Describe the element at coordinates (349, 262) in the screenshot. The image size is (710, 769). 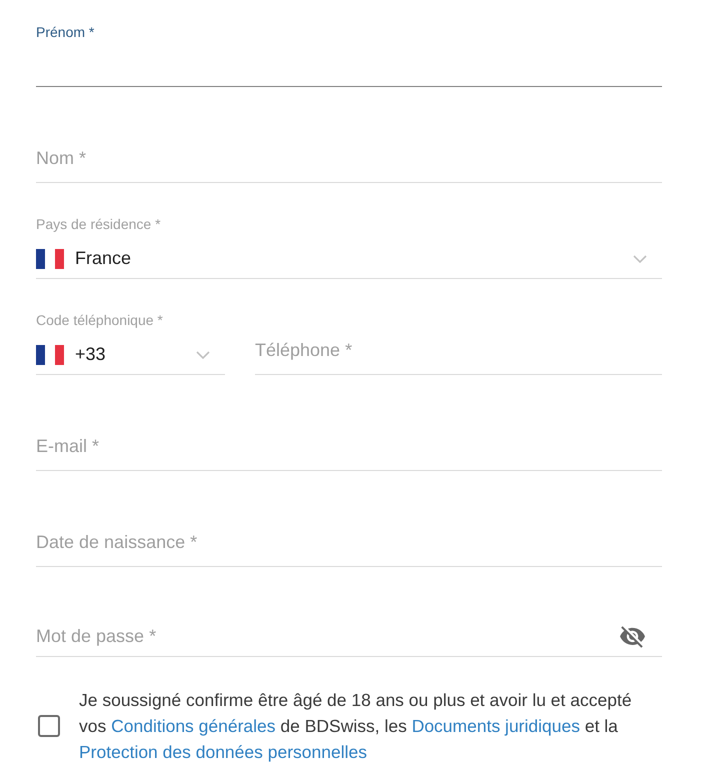
I see `dropdown: France` at that location.